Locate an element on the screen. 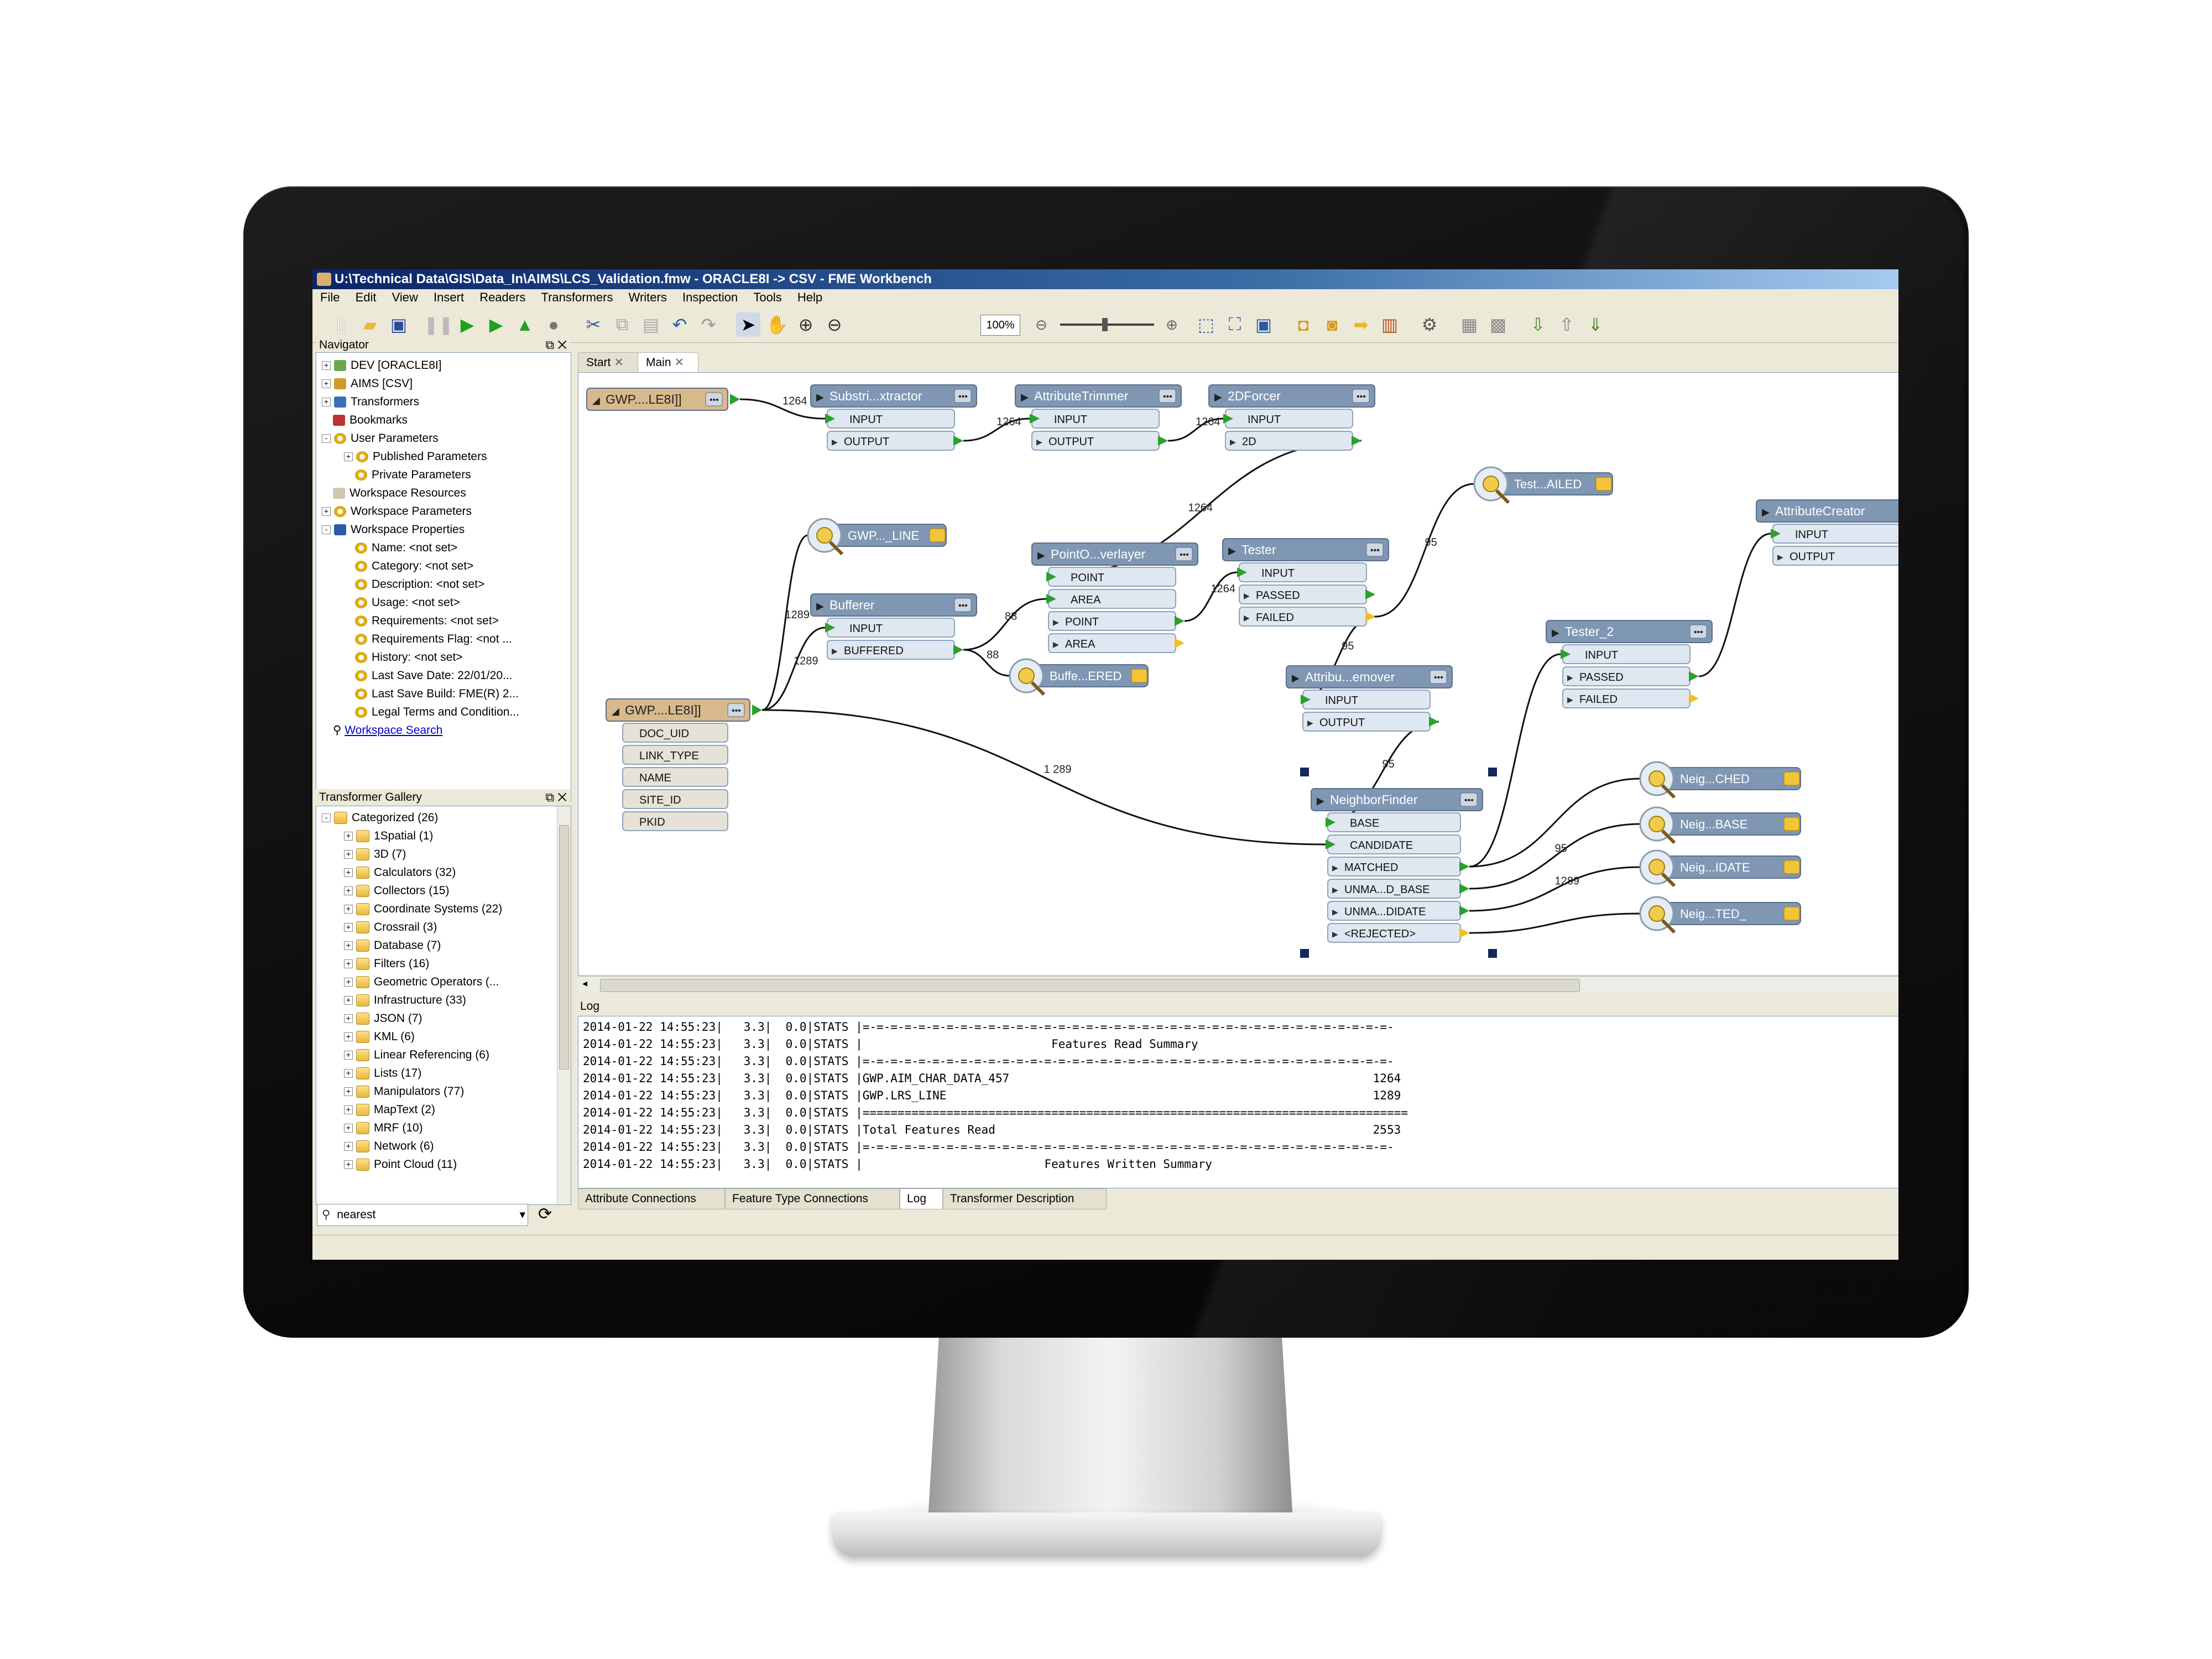 This screenshot has width=2212, height=1659. open-icon: ▰ is located at coordinates (370, 325).